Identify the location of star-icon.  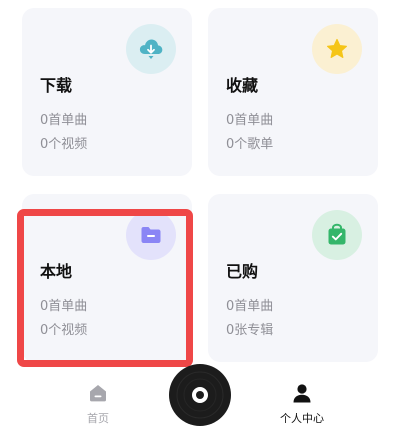
(337, 49).